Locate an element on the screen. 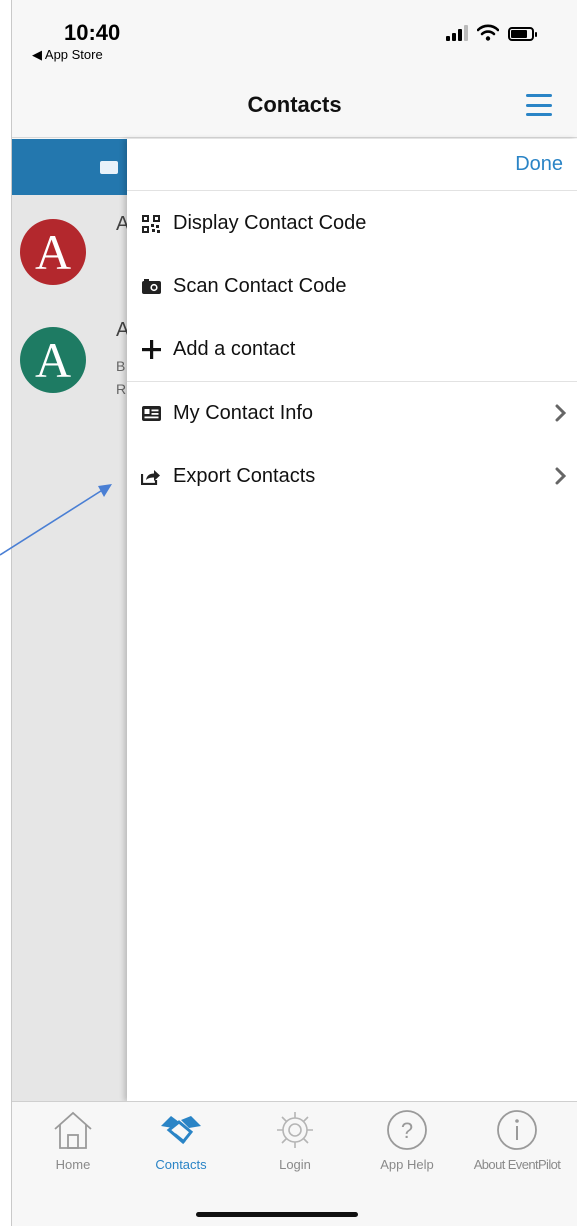 This screenshot has width=577, height=1226. navigation-bar: Contacts is located at coordinates (294, 104).